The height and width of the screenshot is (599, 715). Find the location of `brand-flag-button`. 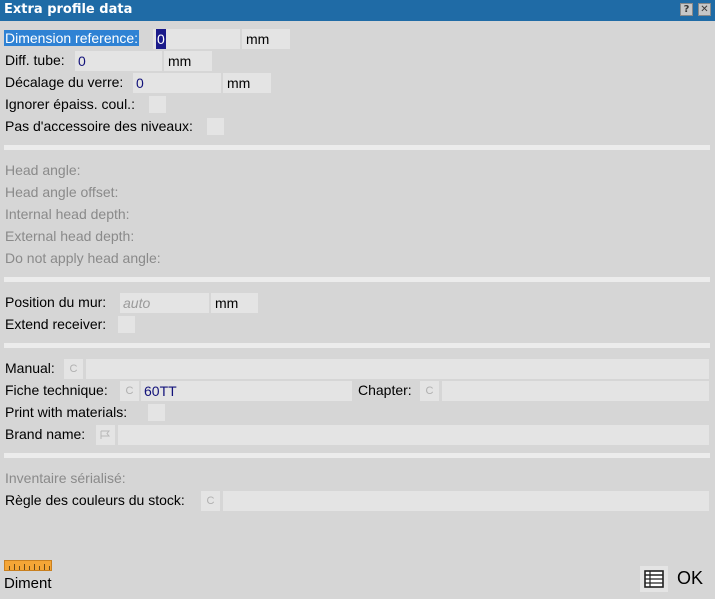

brand-flag-button is located at coordinates (105, 435).